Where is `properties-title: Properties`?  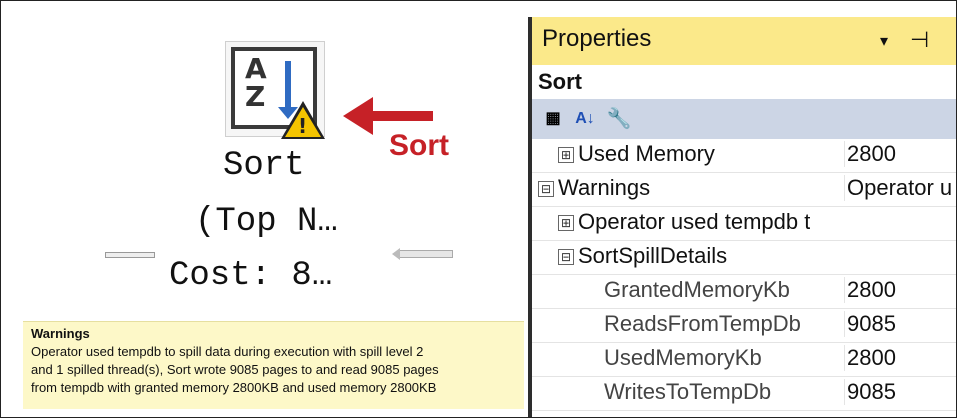
properties-title: Properties is located at coordinates (597, 38).